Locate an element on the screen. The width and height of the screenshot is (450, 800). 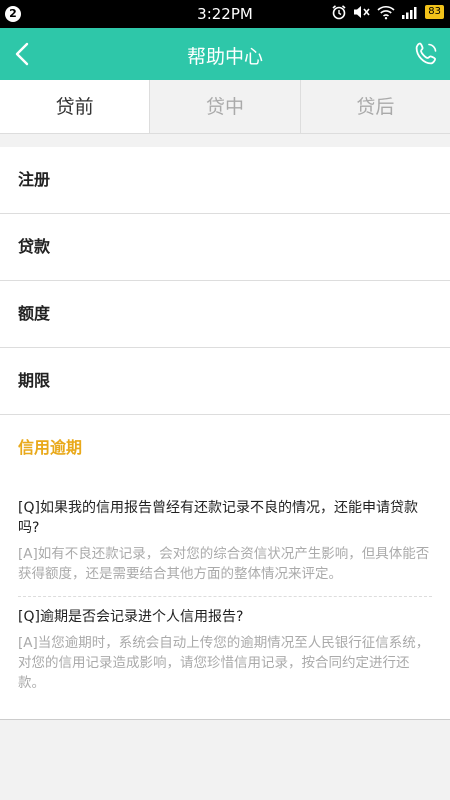
wifi-icon is located at coordinates (386, 12).